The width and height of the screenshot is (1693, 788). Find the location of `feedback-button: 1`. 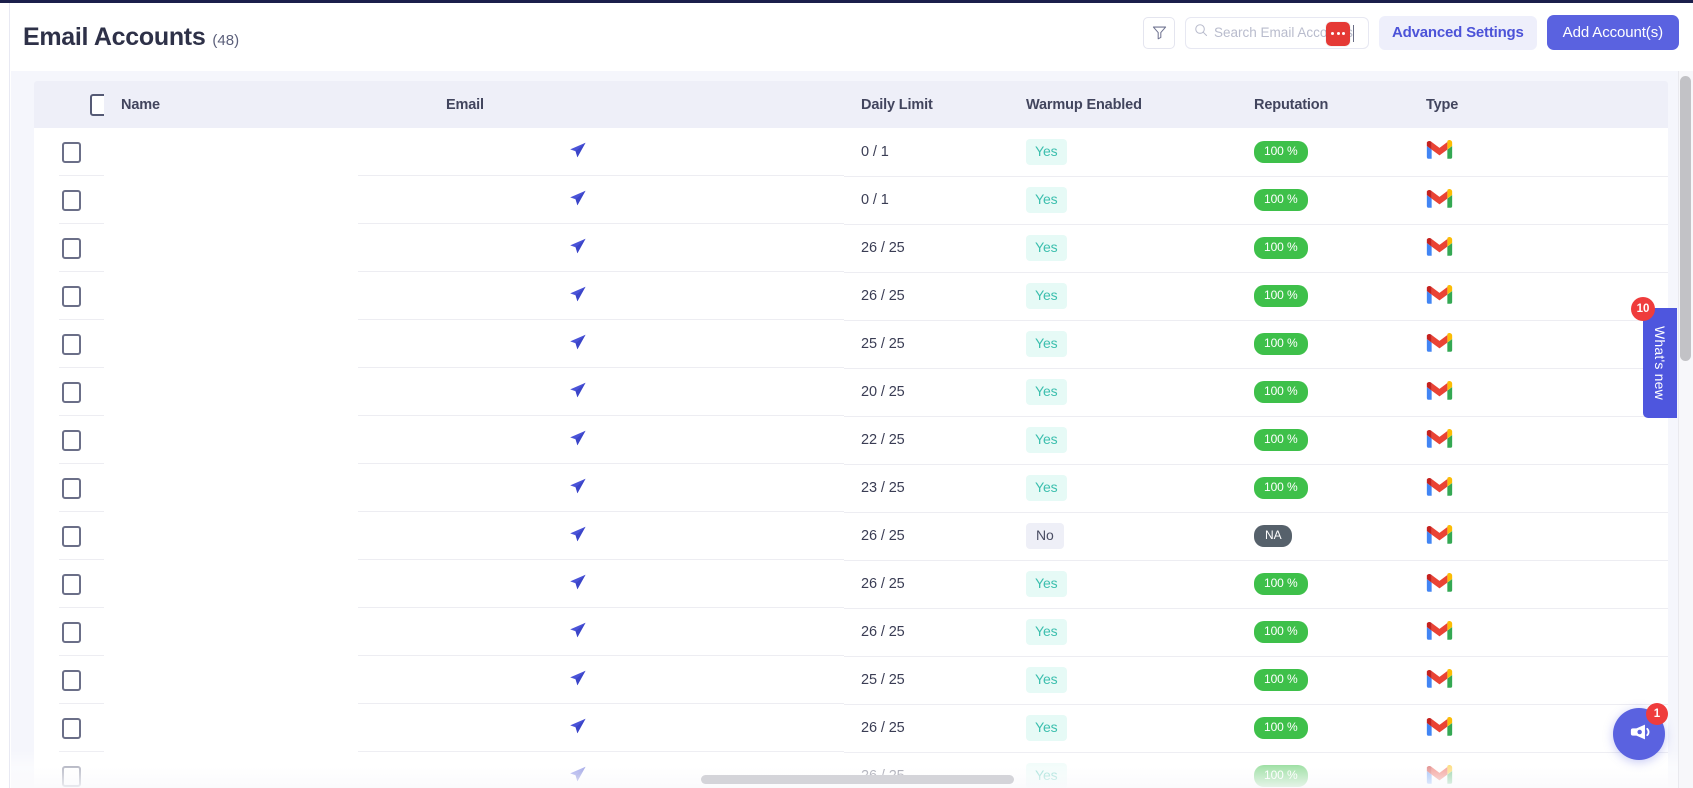

feedback-button: 1 is located at coordinates (1640, 731).